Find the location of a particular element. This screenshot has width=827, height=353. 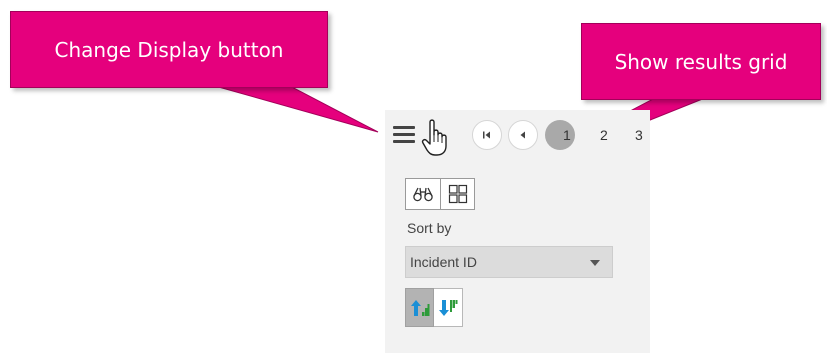

change-display-button is located at coordinates (404, 135).